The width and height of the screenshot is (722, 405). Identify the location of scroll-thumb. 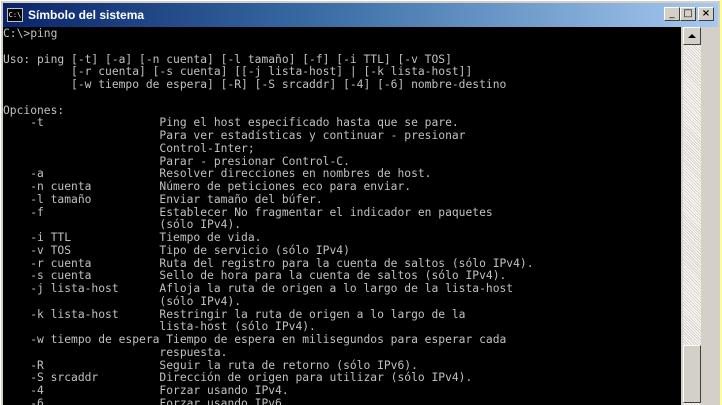
(692, 374).